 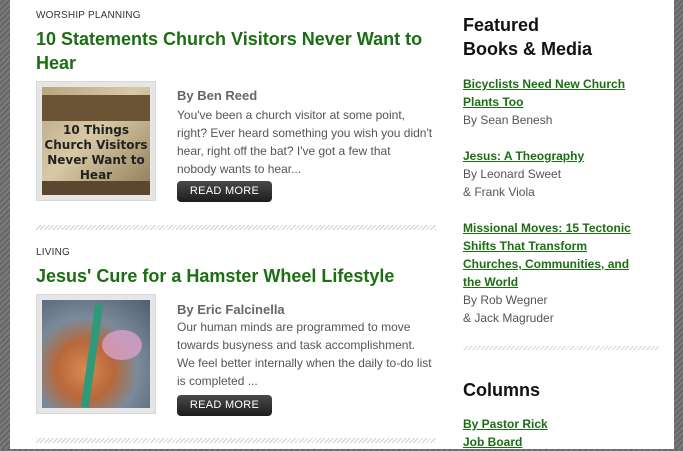 I want to click on book-title-link: Bicyclists Need New Church Plants Too, so click(x=548, y=93).